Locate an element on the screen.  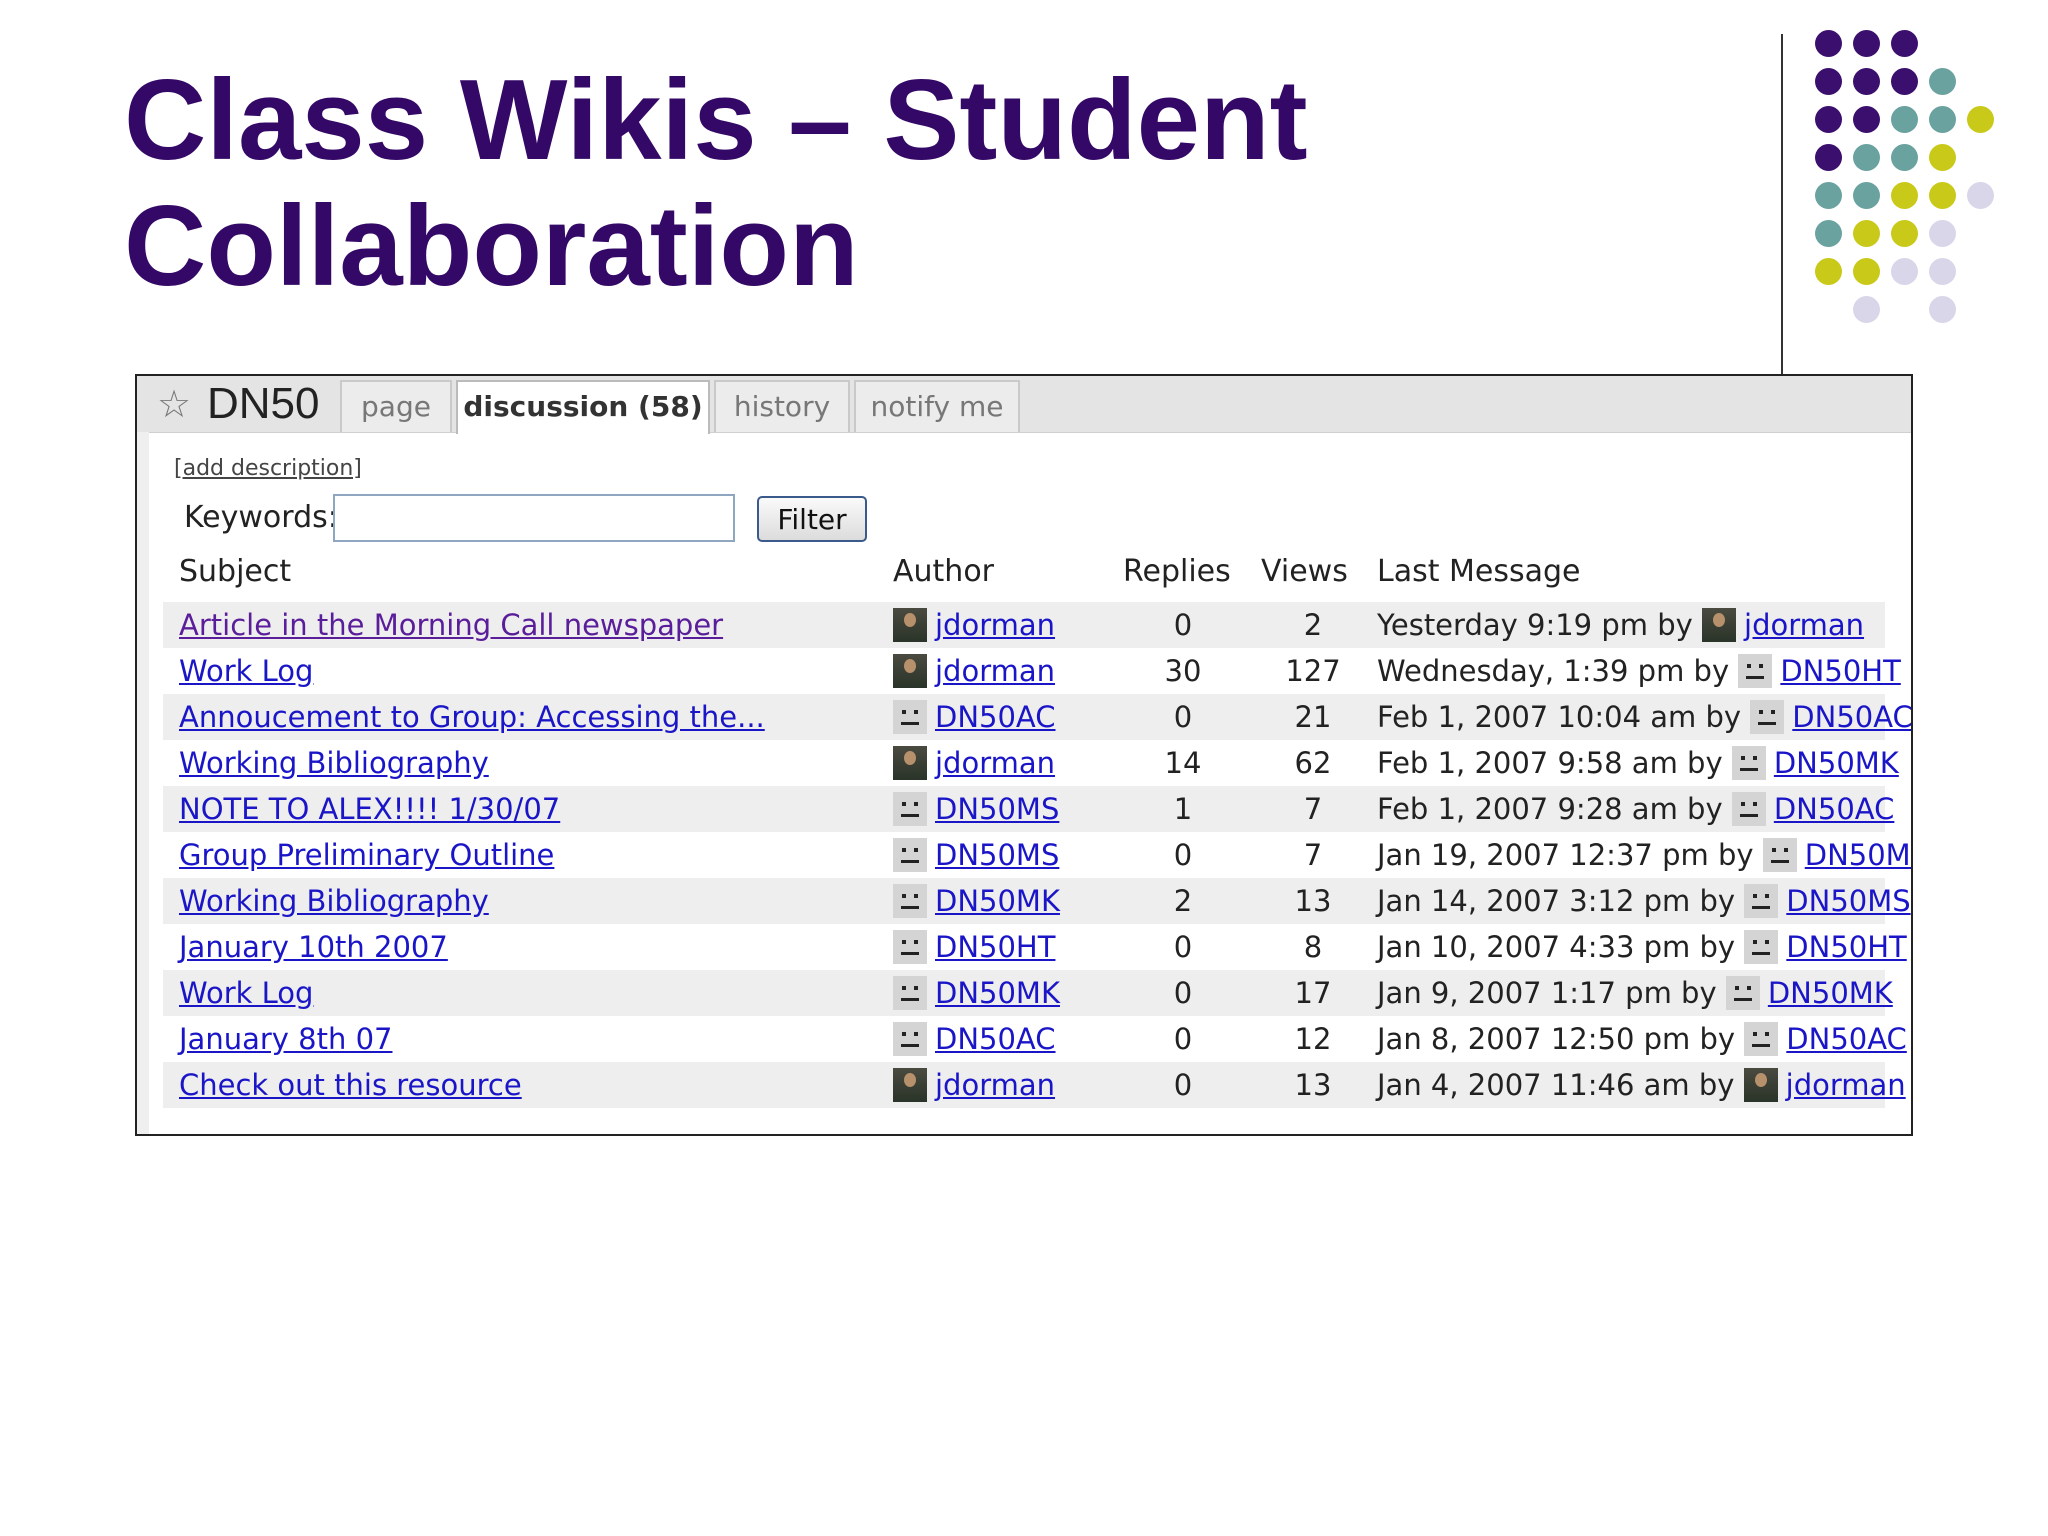
subject-link: January 10th 2007 is located at coordinates (313, 947).